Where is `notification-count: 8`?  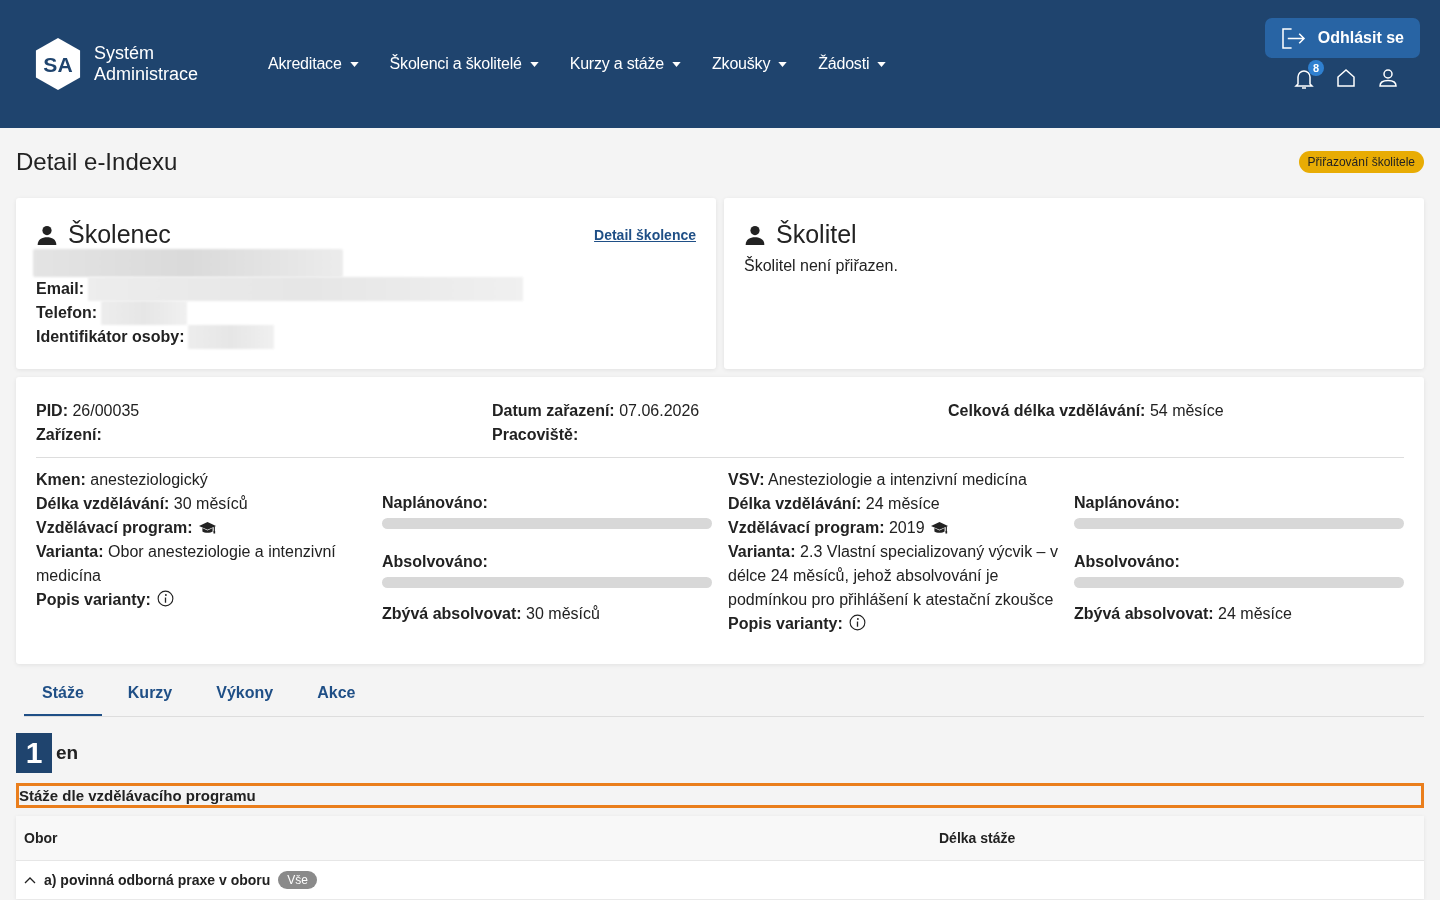
notification-count: 8 is located at coordinates (1316, 68).